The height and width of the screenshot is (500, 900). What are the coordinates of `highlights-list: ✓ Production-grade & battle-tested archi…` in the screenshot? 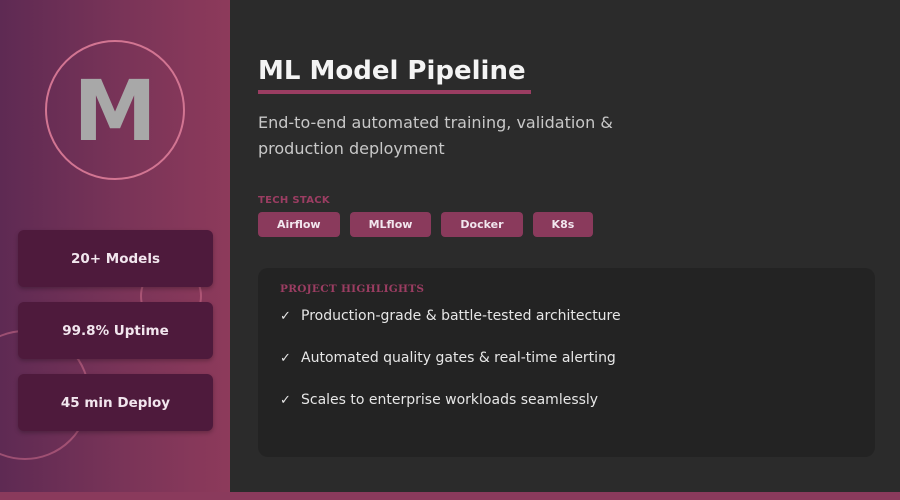 It's located at (450, 371).